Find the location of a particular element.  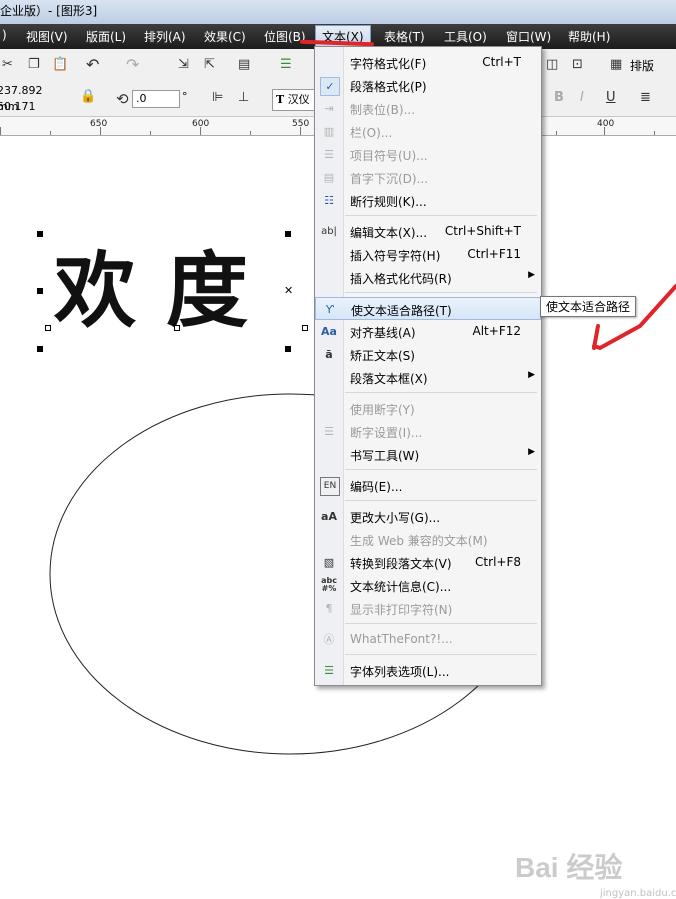

y-position-field: 50.171 mm is located at coordinates (31, 114).